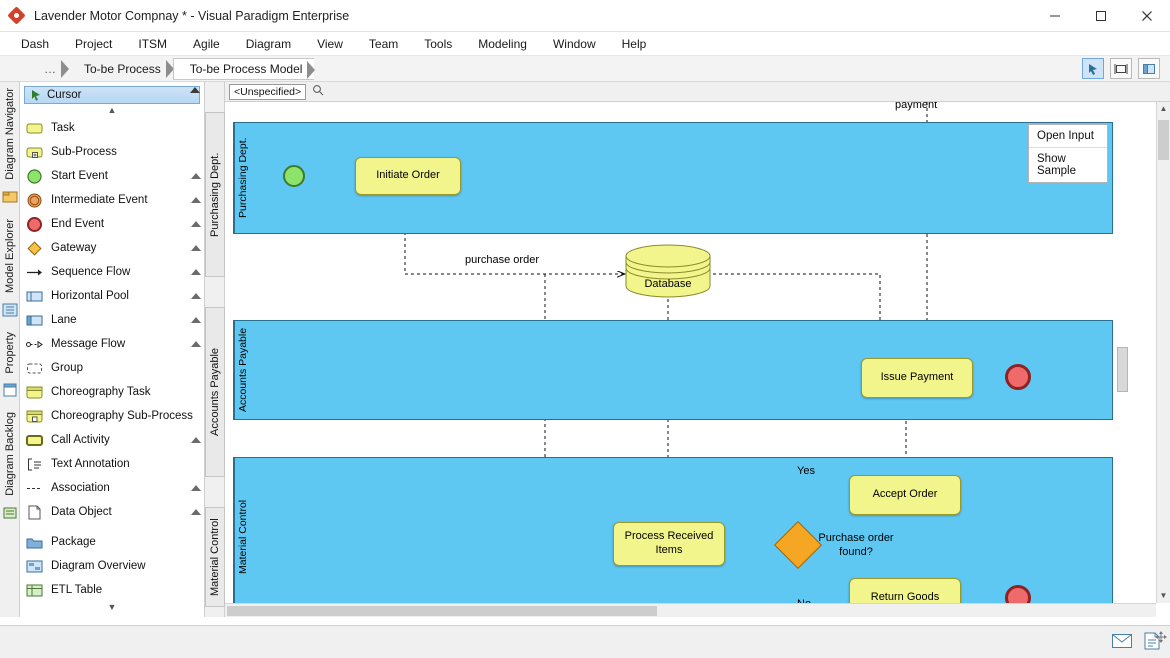  I want to click on task-initiate-order: Initiate Order, so click(408, 176).